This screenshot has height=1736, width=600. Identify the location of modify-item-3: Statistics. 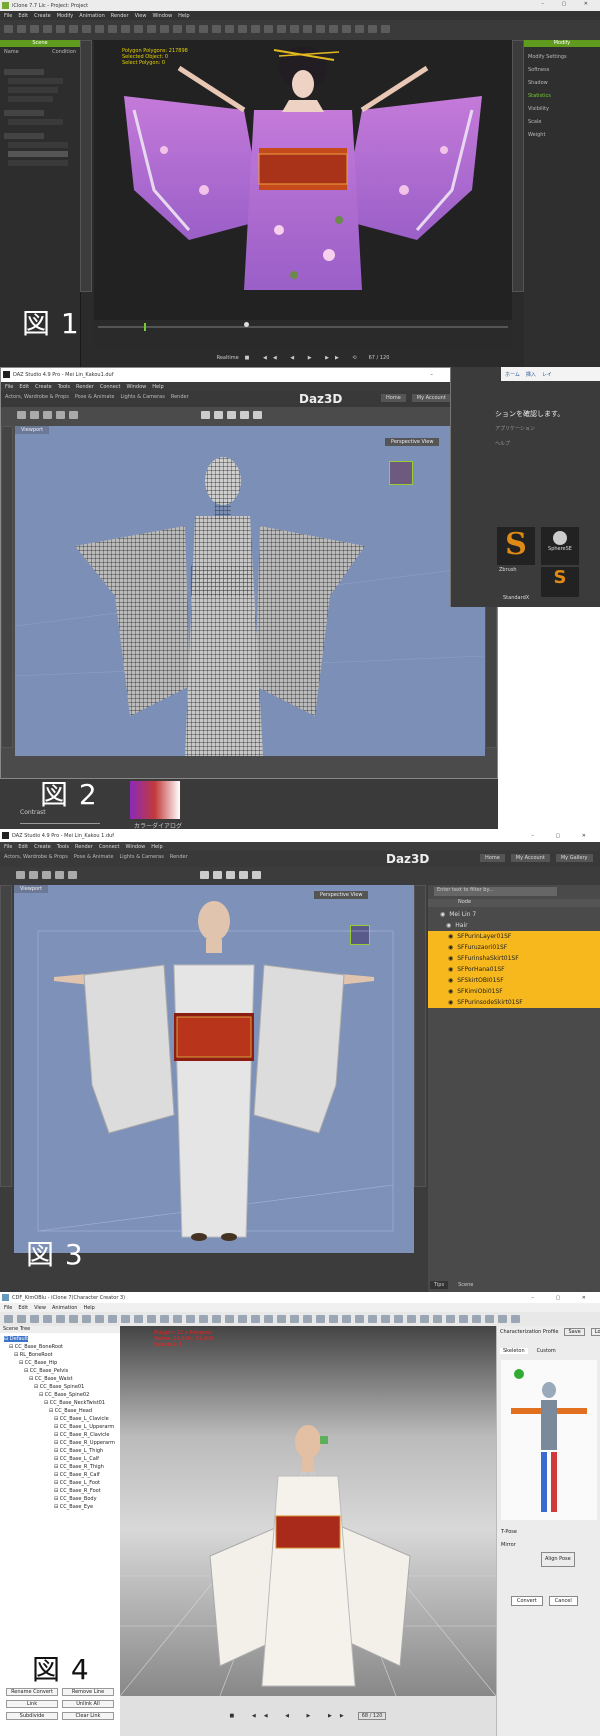
(562, 96).